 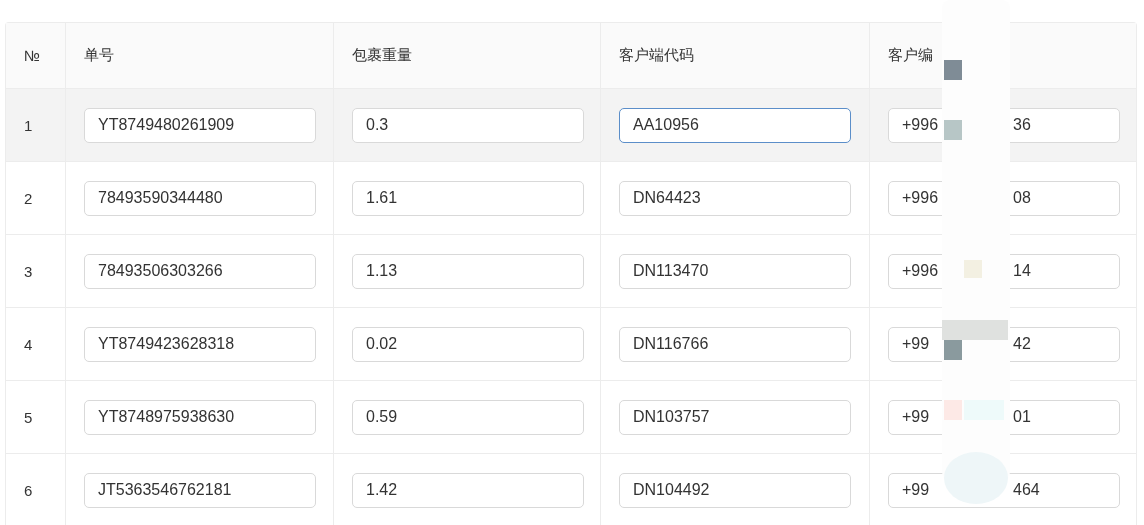 What do you see at coordinates (28, 271) in the screenshot?
I see `row-number: 3` at bounding box center [28, 271].